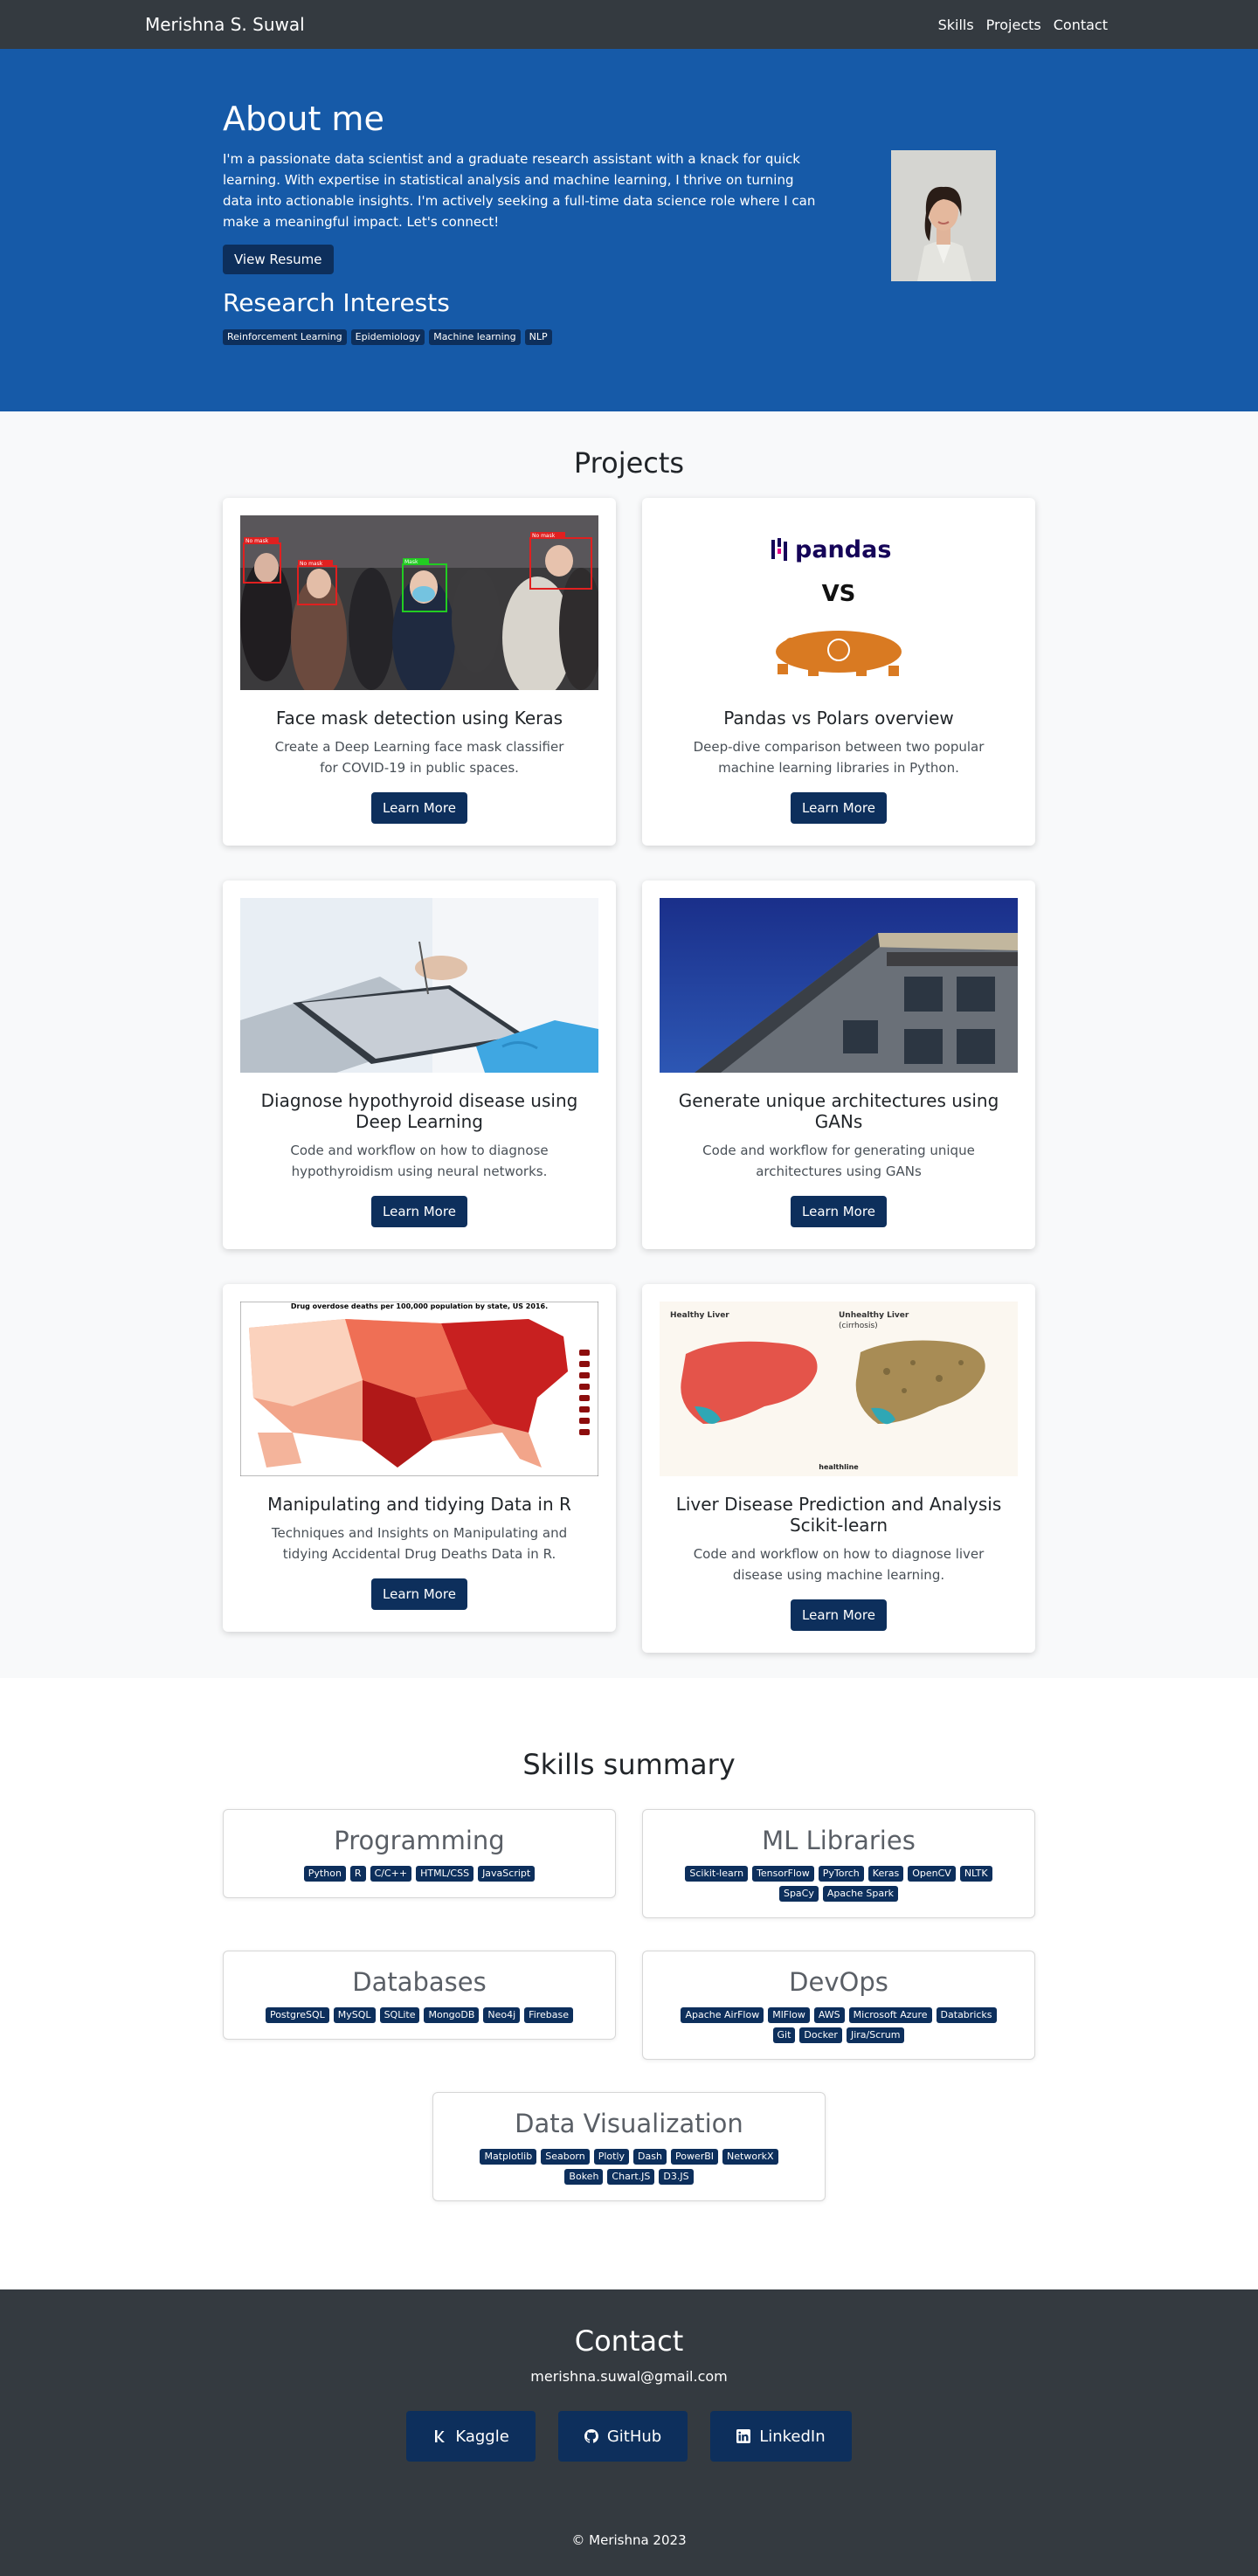 The height and width of the screenshot is (2576, 1258). I want to click on research-interests-title: Research Interests, so click(336, 302).